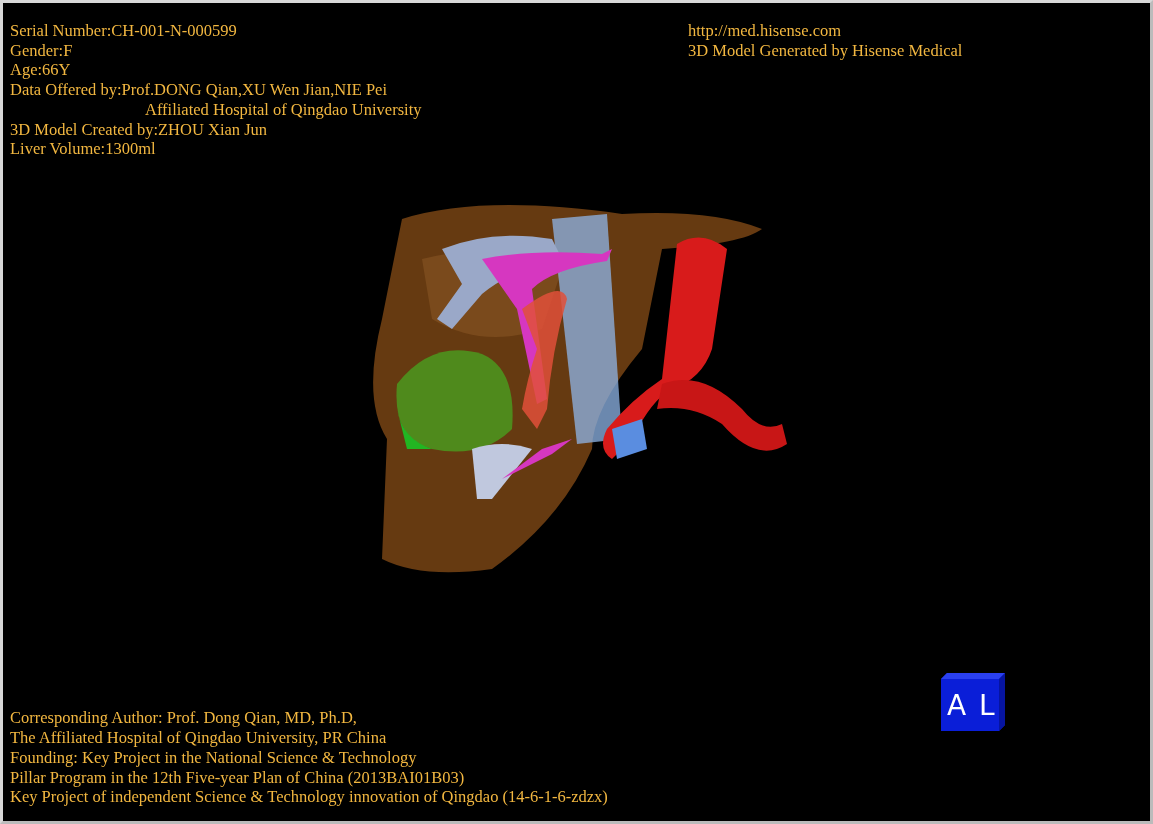  What do you see at coordinates (765, 31) in the screenshot?
I see `info-text: http://med.hisense.com` at bounding box center [765, 31].